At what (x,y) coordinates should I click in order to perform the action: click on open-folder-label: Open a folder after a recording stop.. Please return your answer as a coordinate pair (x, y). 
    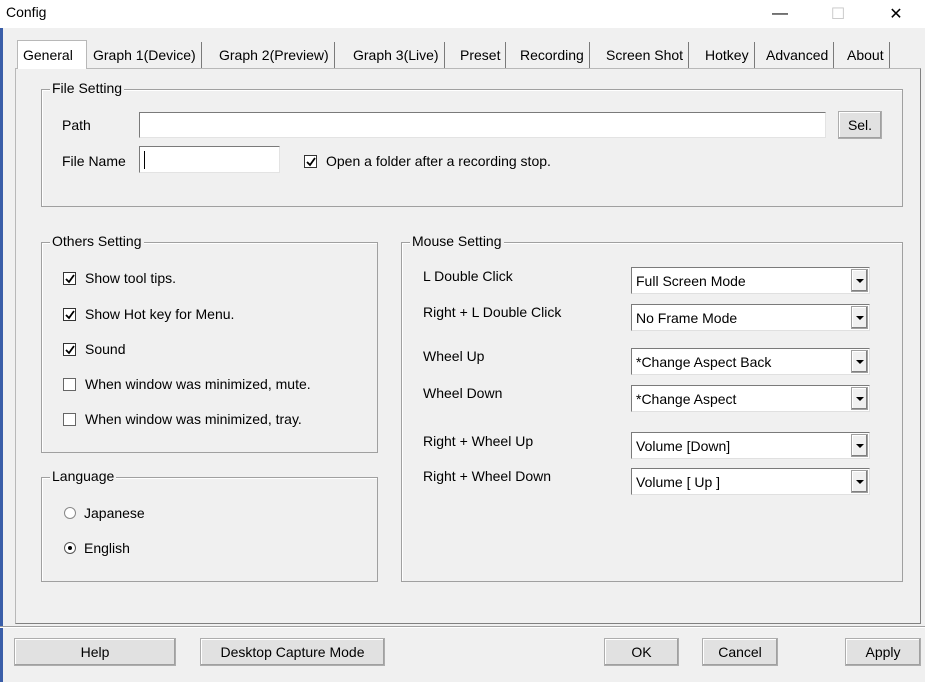
    Looking at the image, I should click on (438, 161).